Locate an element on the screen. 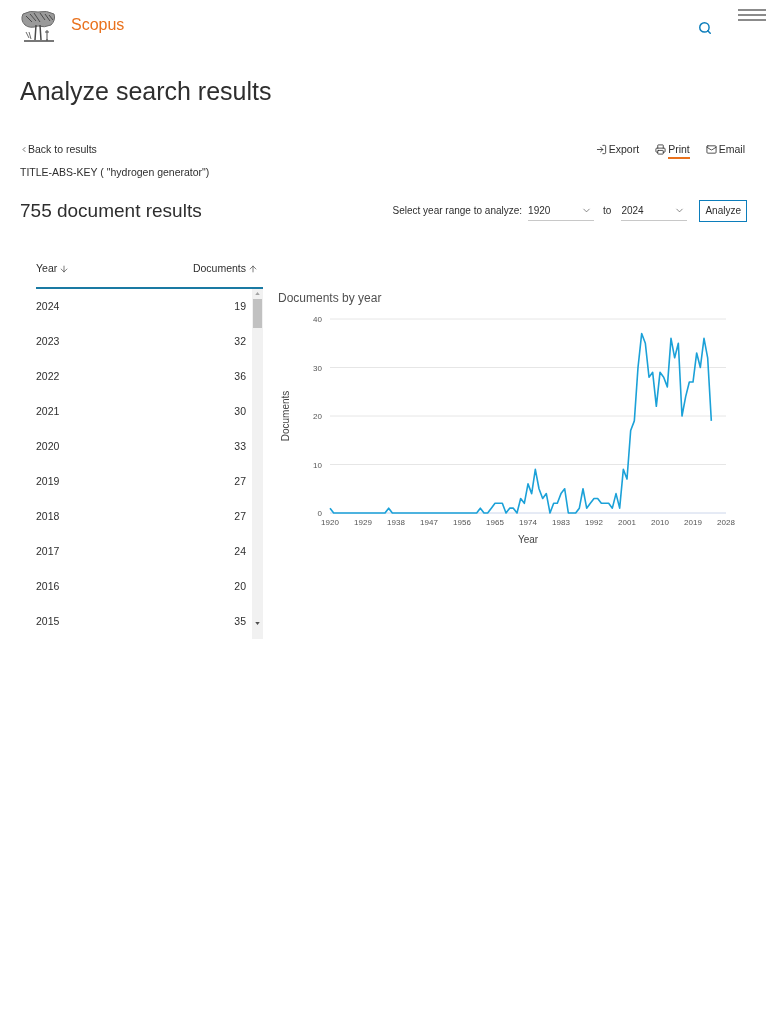 This screenshot has height=1024, width=768. x-tick-label: 1983 is located at coordinates (561, 522).